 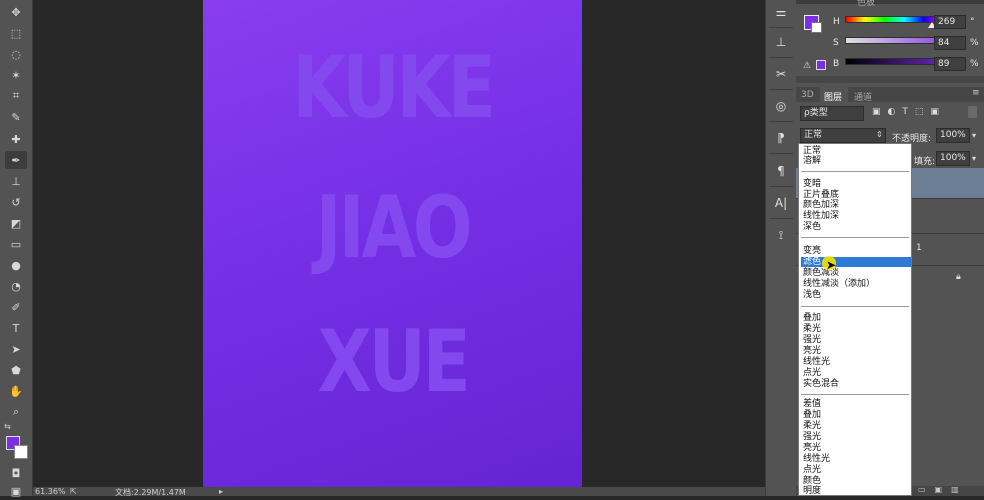 I want to click on h-label: H, so click(x=836, y=22).